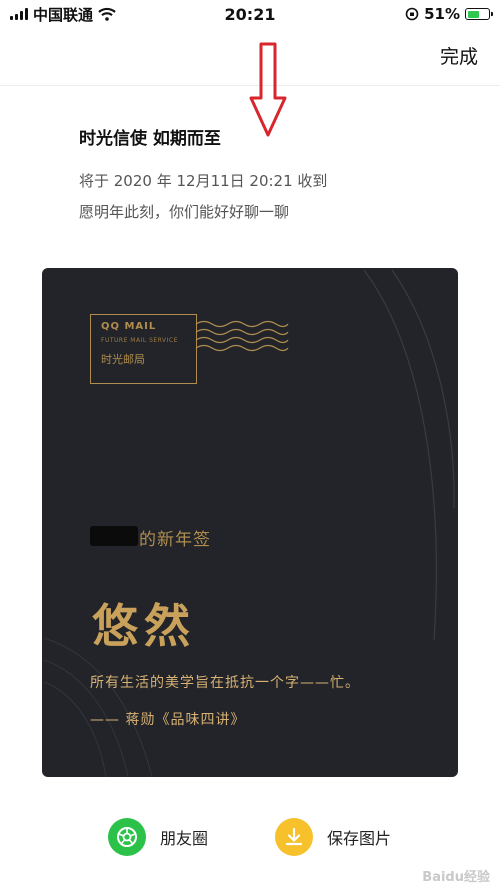 This screenshot has height=889, width=500. Describe the element at coordinates (184, 838) in the screenshot. I see `moments-label: 朋友圈` at that location.